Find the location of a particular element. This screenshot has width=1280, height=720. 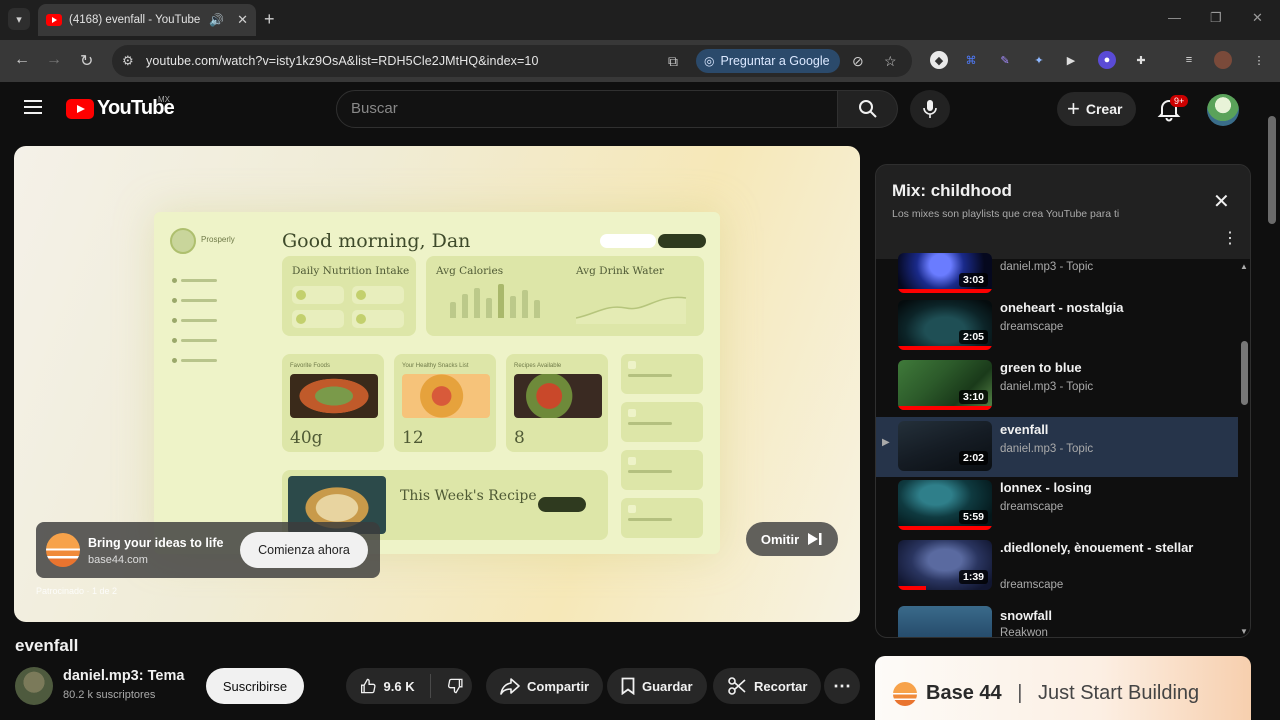

skip-ad-button: Omitir is located at coordinates (792, 539).